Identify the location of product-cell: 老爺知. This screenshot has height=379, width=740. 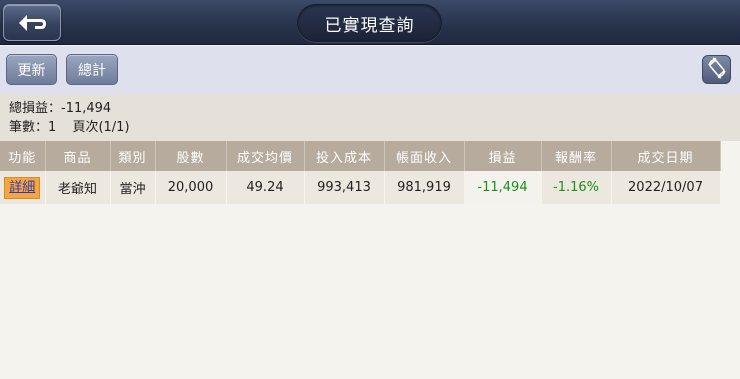
(78, 187).